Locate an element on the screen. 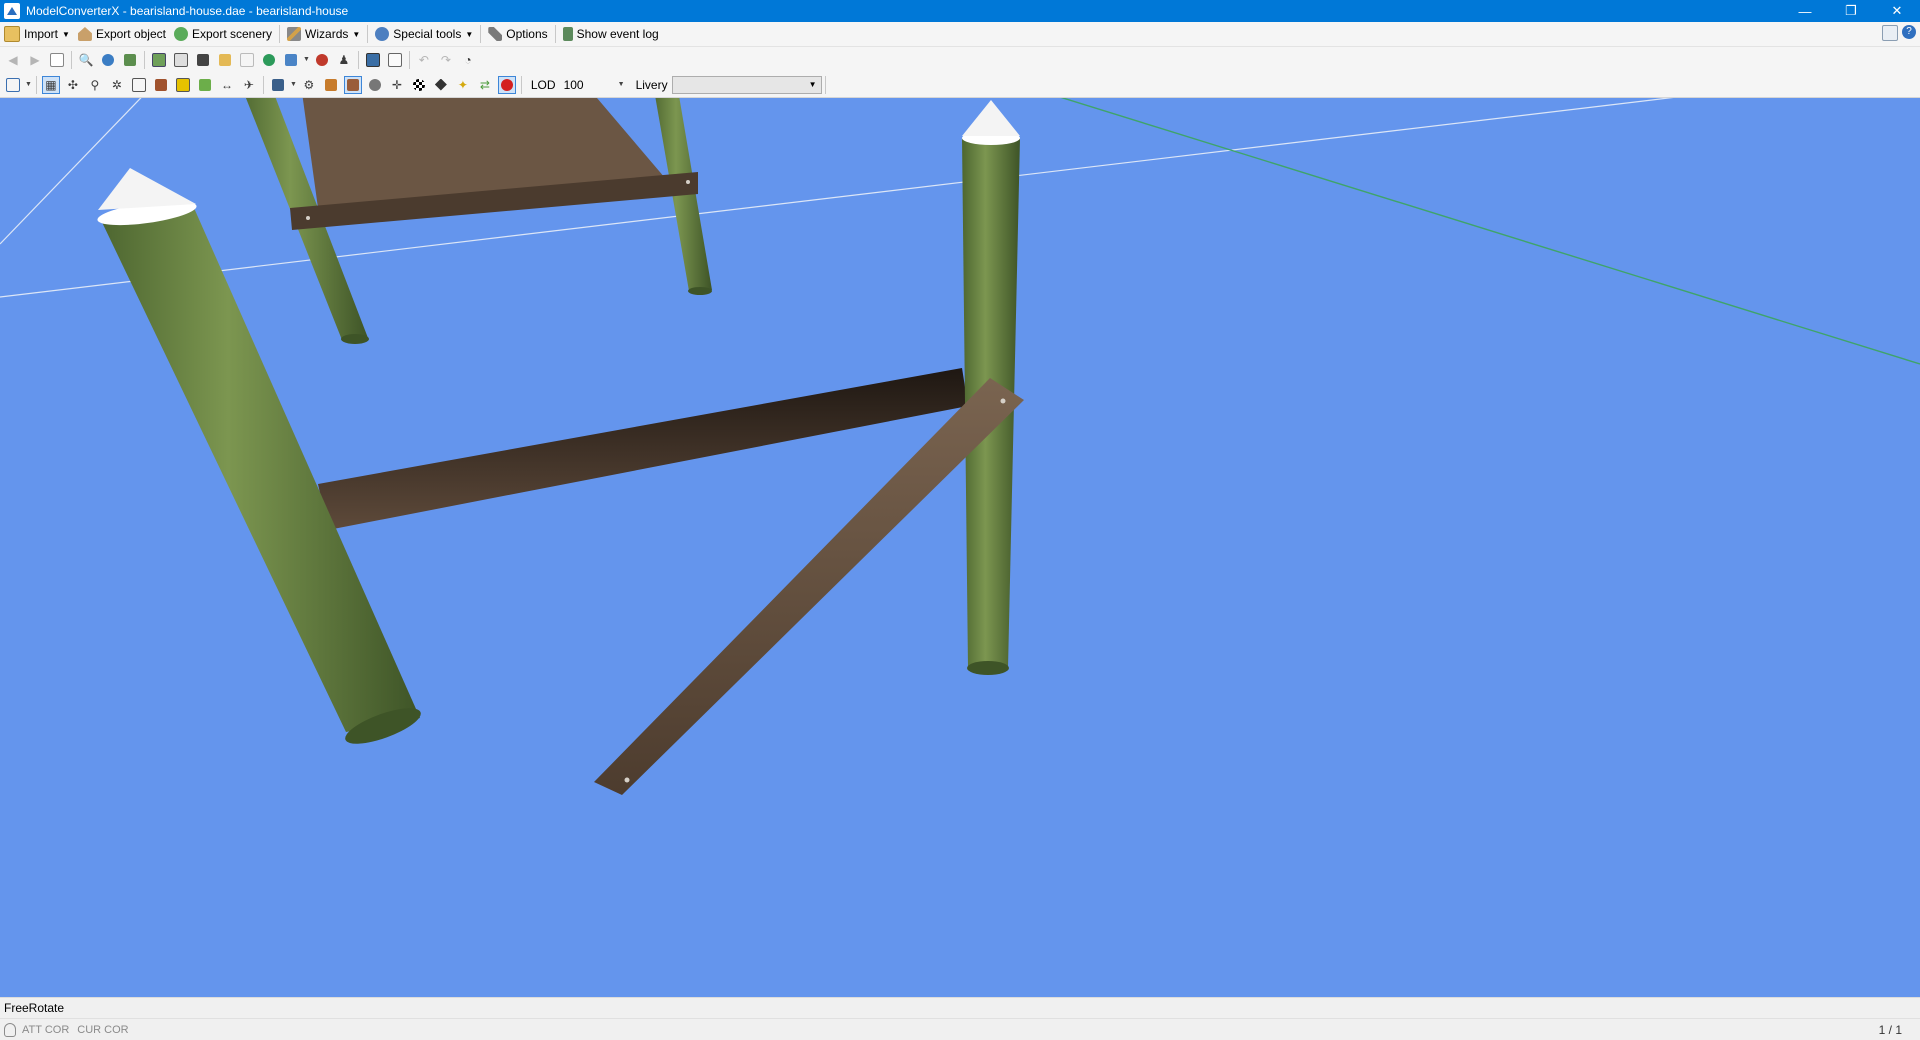 This screenshot has height=1040, width=1920. sphere-icon is located at coordinates (375, 85).